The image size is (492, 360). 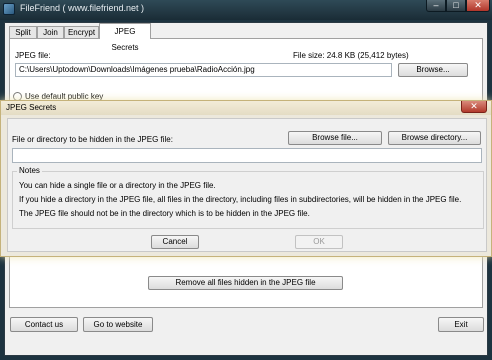 What do you see at coordinates (245, 283) in the screenshot?
I see `remove-all-hidden-button: Remove all files hidden in the JPEG file` at bounding box center [245, 283].